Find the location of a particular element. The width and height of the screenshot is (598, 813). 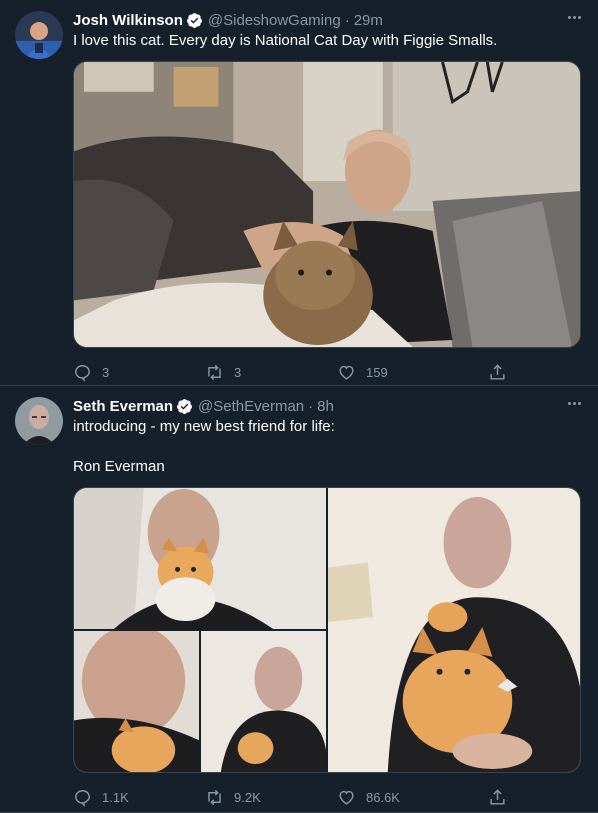

tweet-header: Josh Wilkinson @SideshowGaming · 29m is located at coordinates (327, 20).